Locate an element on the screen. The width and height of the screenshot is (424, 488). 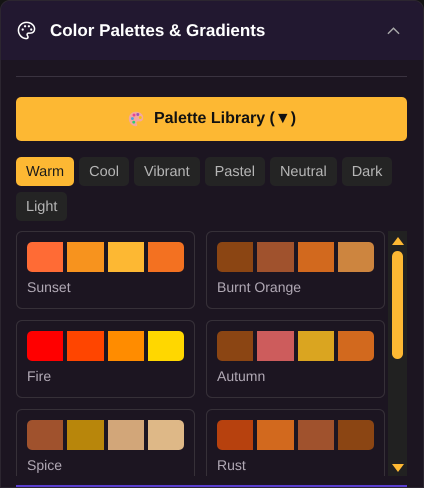
scroll-up-icon is located at coordinates (398, 241).